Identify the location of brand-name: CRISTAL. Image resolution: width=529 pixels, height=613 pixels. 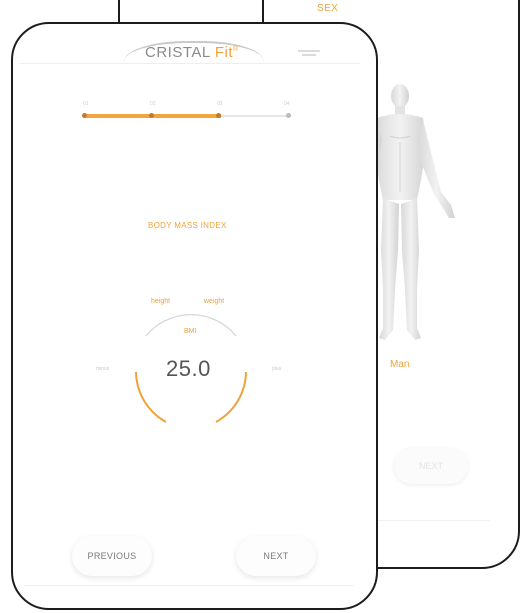
(180, 52).